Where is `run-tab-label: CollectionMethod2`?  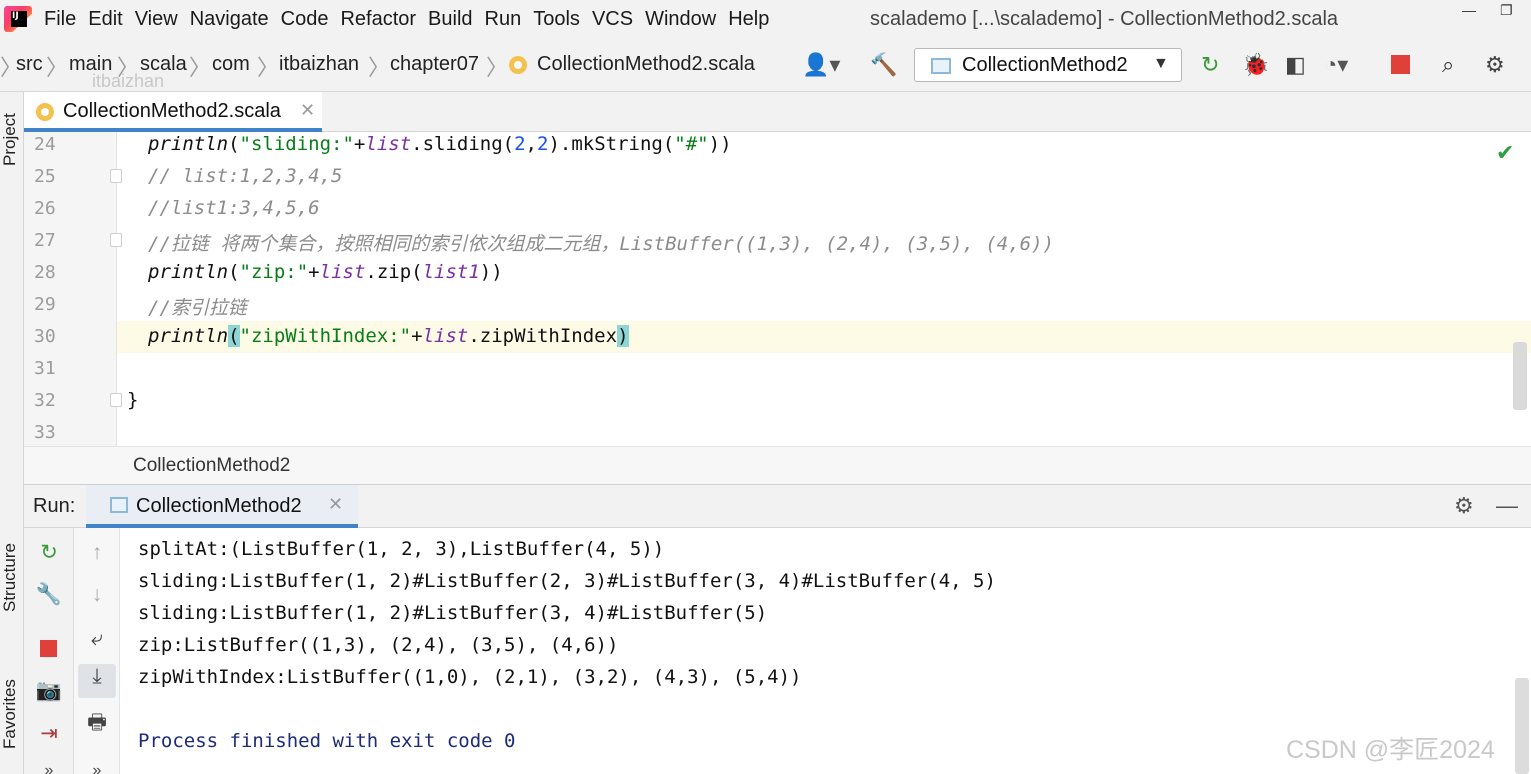
run-tab-label: CollectionMethod2 is located at coordinates (219, 506).